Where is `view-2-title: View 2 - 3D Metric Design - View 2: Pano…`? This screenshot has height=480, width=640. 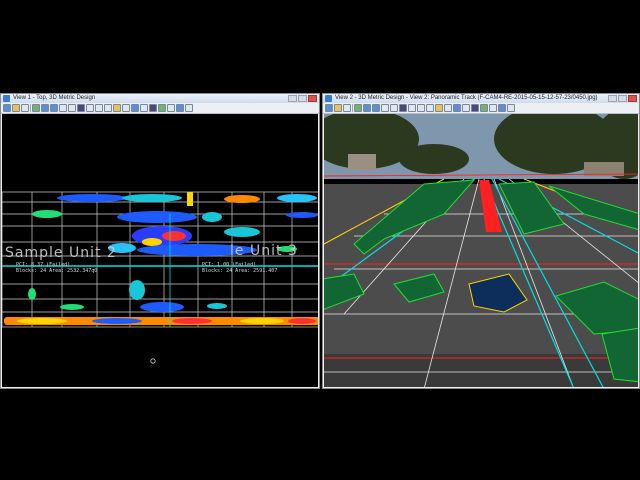
view-2-title: View 2 - 3D Metric Design - View 2: Pano… is located at coordinates (466, 98).